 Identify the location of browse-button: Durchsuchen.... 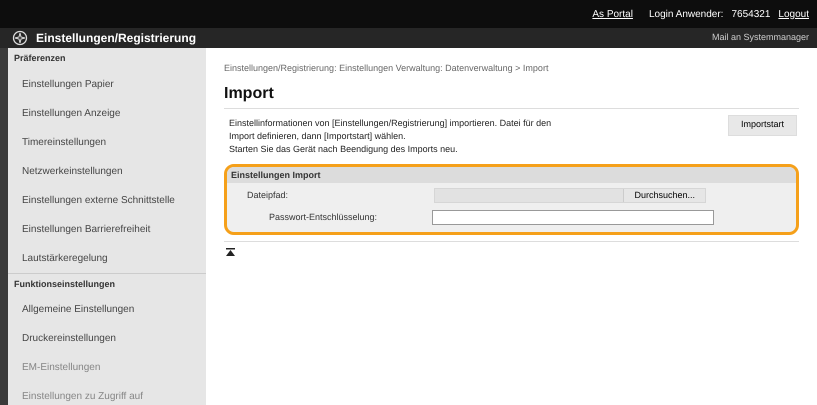
(664, 195).